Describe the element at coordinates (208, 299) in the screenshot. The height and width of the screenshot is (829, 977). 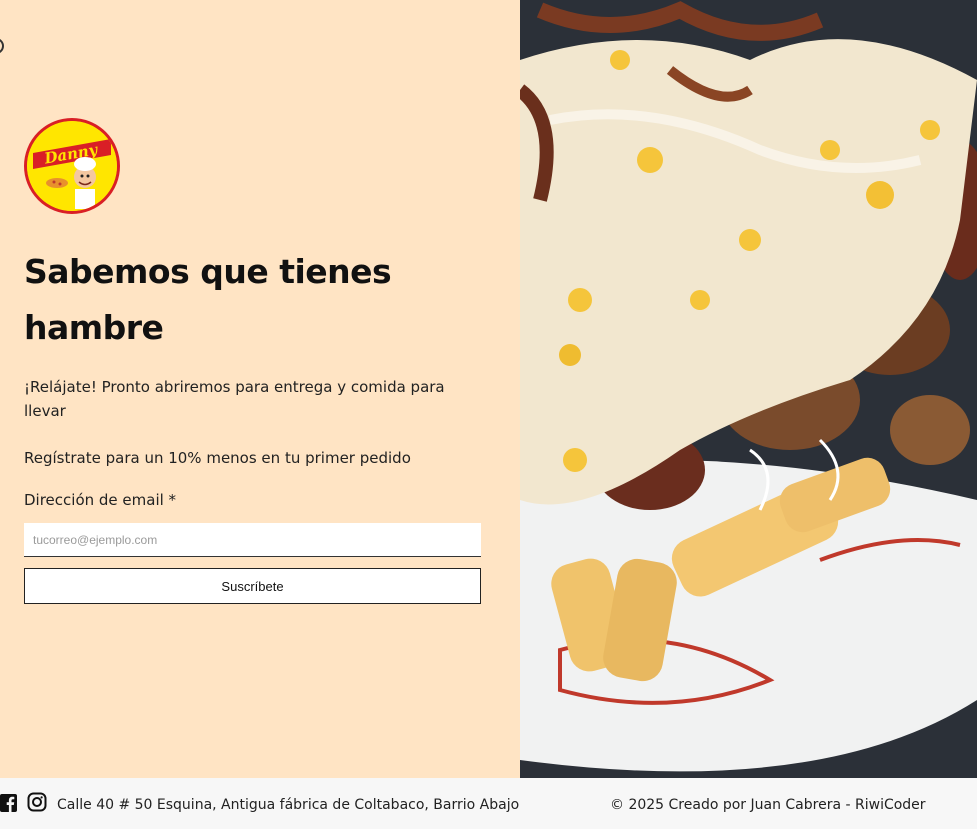
I see `page-title: Sabemos que tienes hambre` at that location.